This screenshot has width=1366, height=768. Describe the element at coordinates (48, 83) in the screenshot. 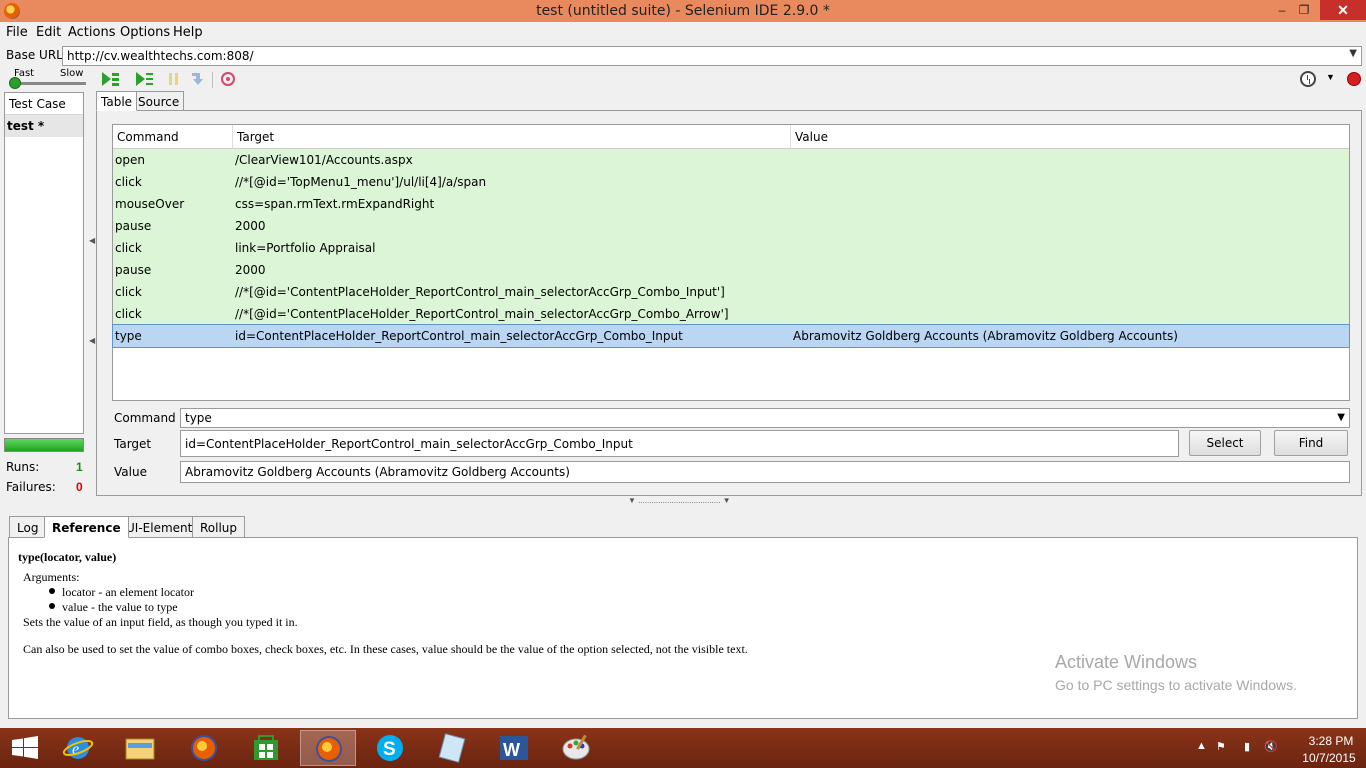

I see `speed-slider-track` at that location.